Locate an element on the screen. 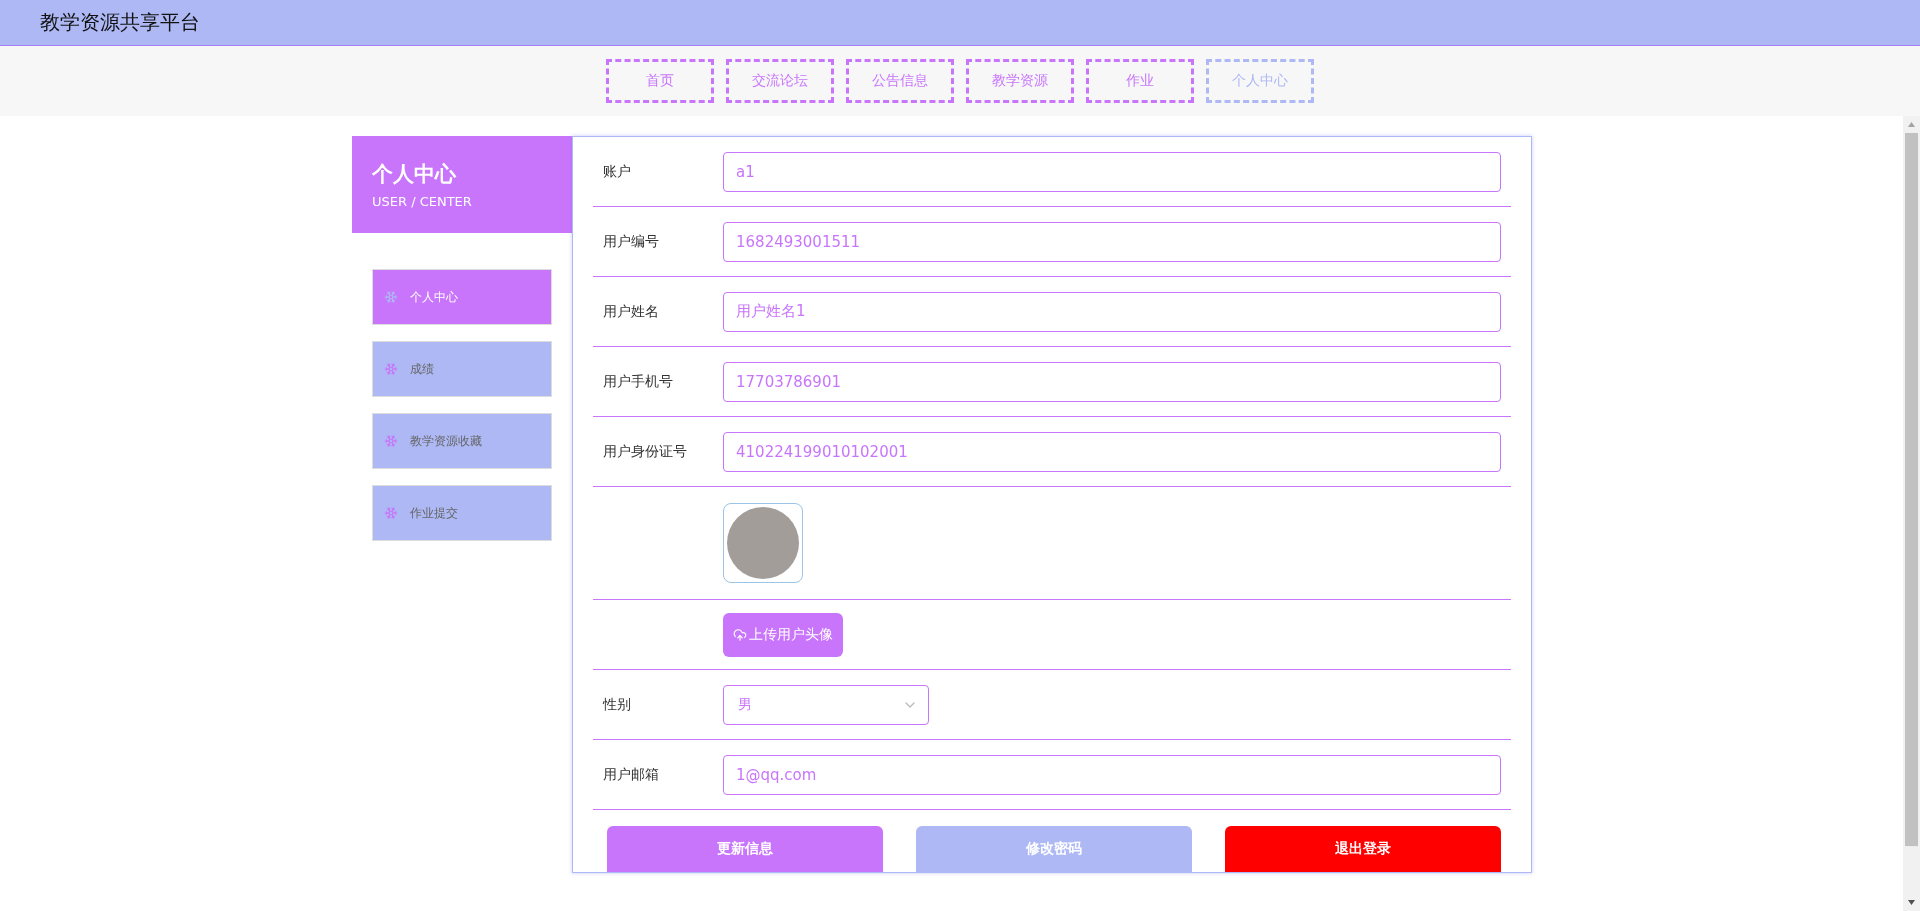 Image resolution: width=1920 pixels, height=911 pixels. avatar-frame is located at coordinates (763, 543).